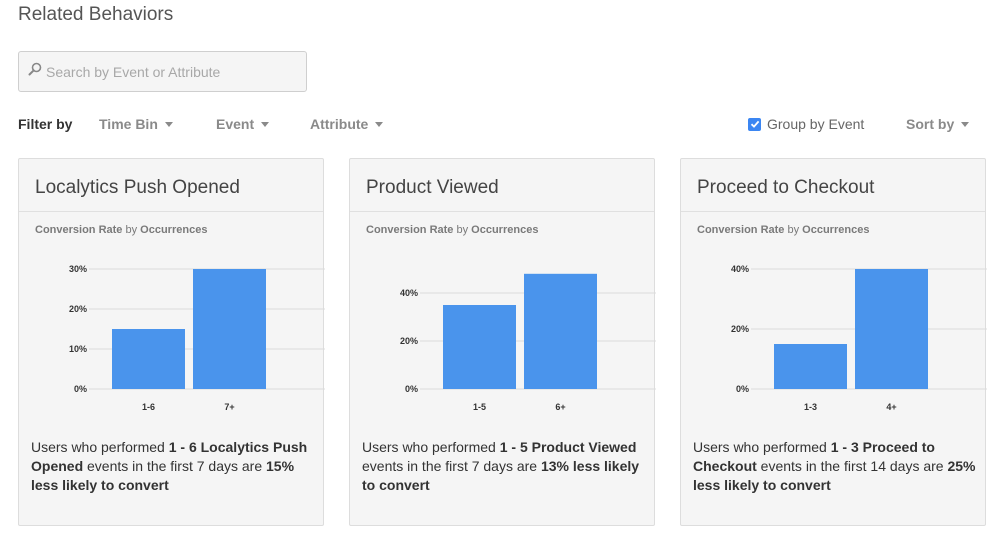 The image size is (1006, 543). I want to click on card-title: Product Viewed, so click(432, 187).